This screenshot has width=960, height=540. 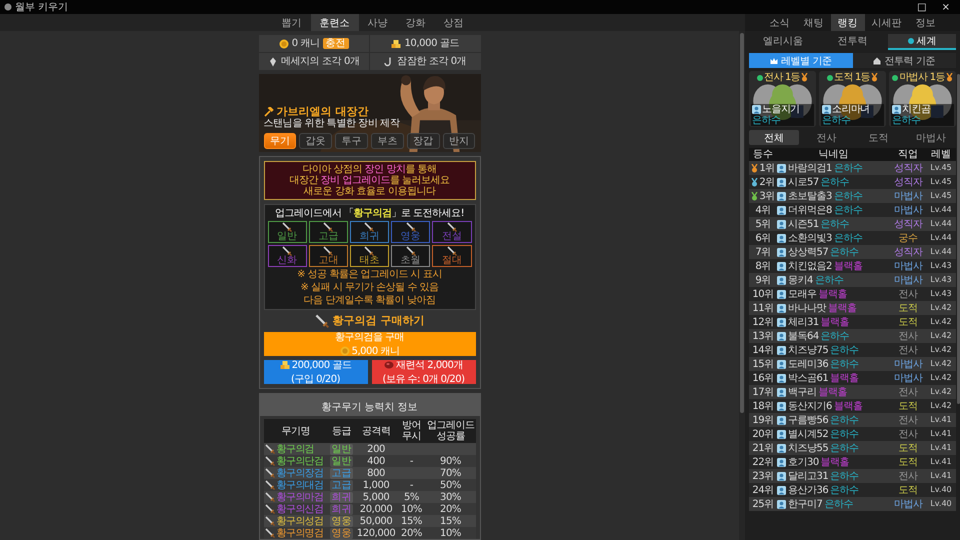 What do you see at coordinates (808, 364) in the screenshot?
I see `player-name: 도레미36` at bounding box center [808, 364].